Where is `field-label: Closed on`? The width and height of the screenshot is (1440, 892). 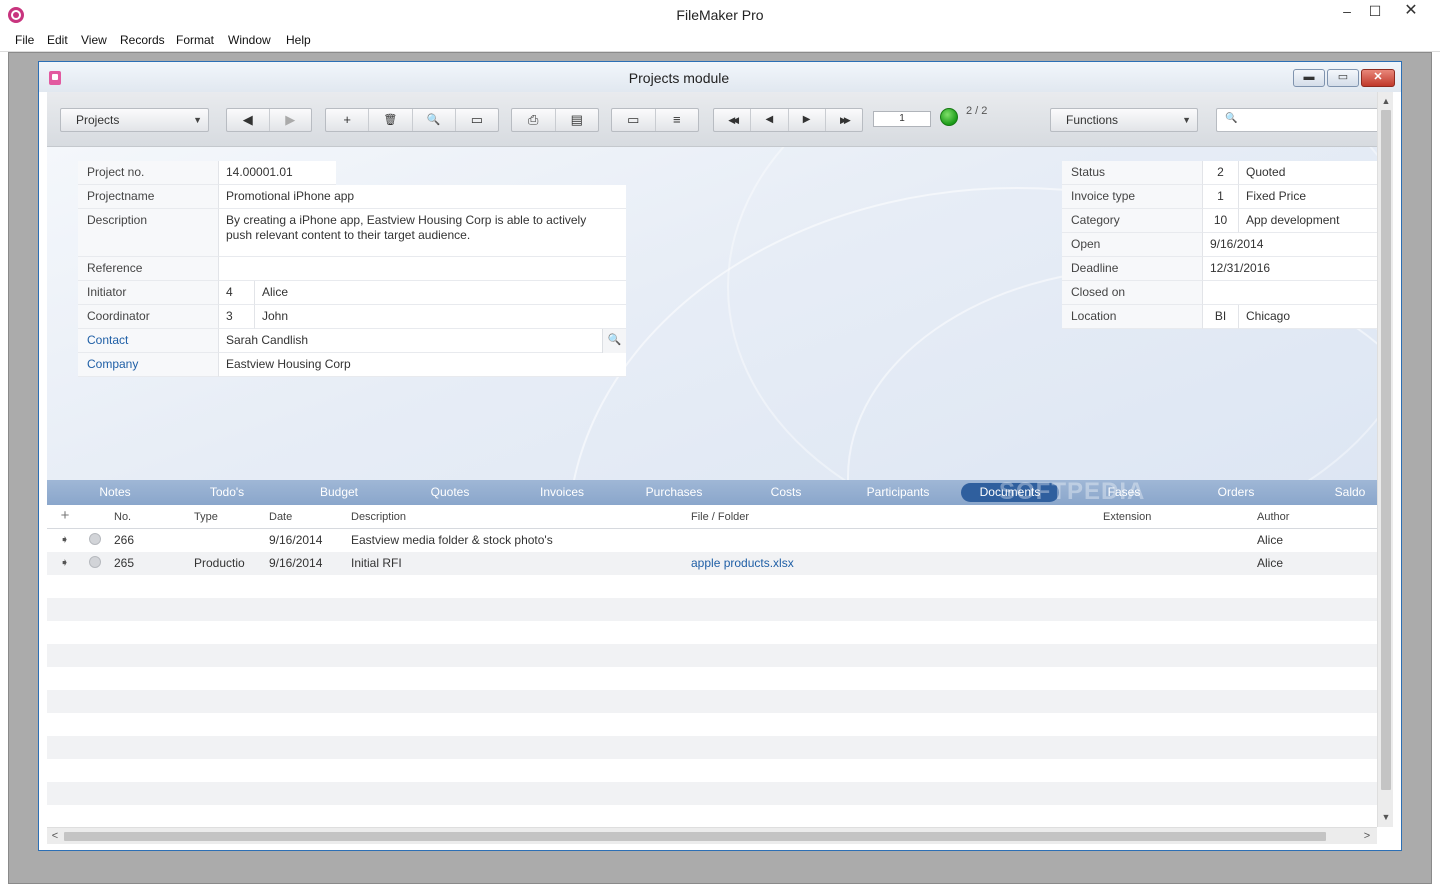 field-label: Closed on is located at coordinates (1132, 293).